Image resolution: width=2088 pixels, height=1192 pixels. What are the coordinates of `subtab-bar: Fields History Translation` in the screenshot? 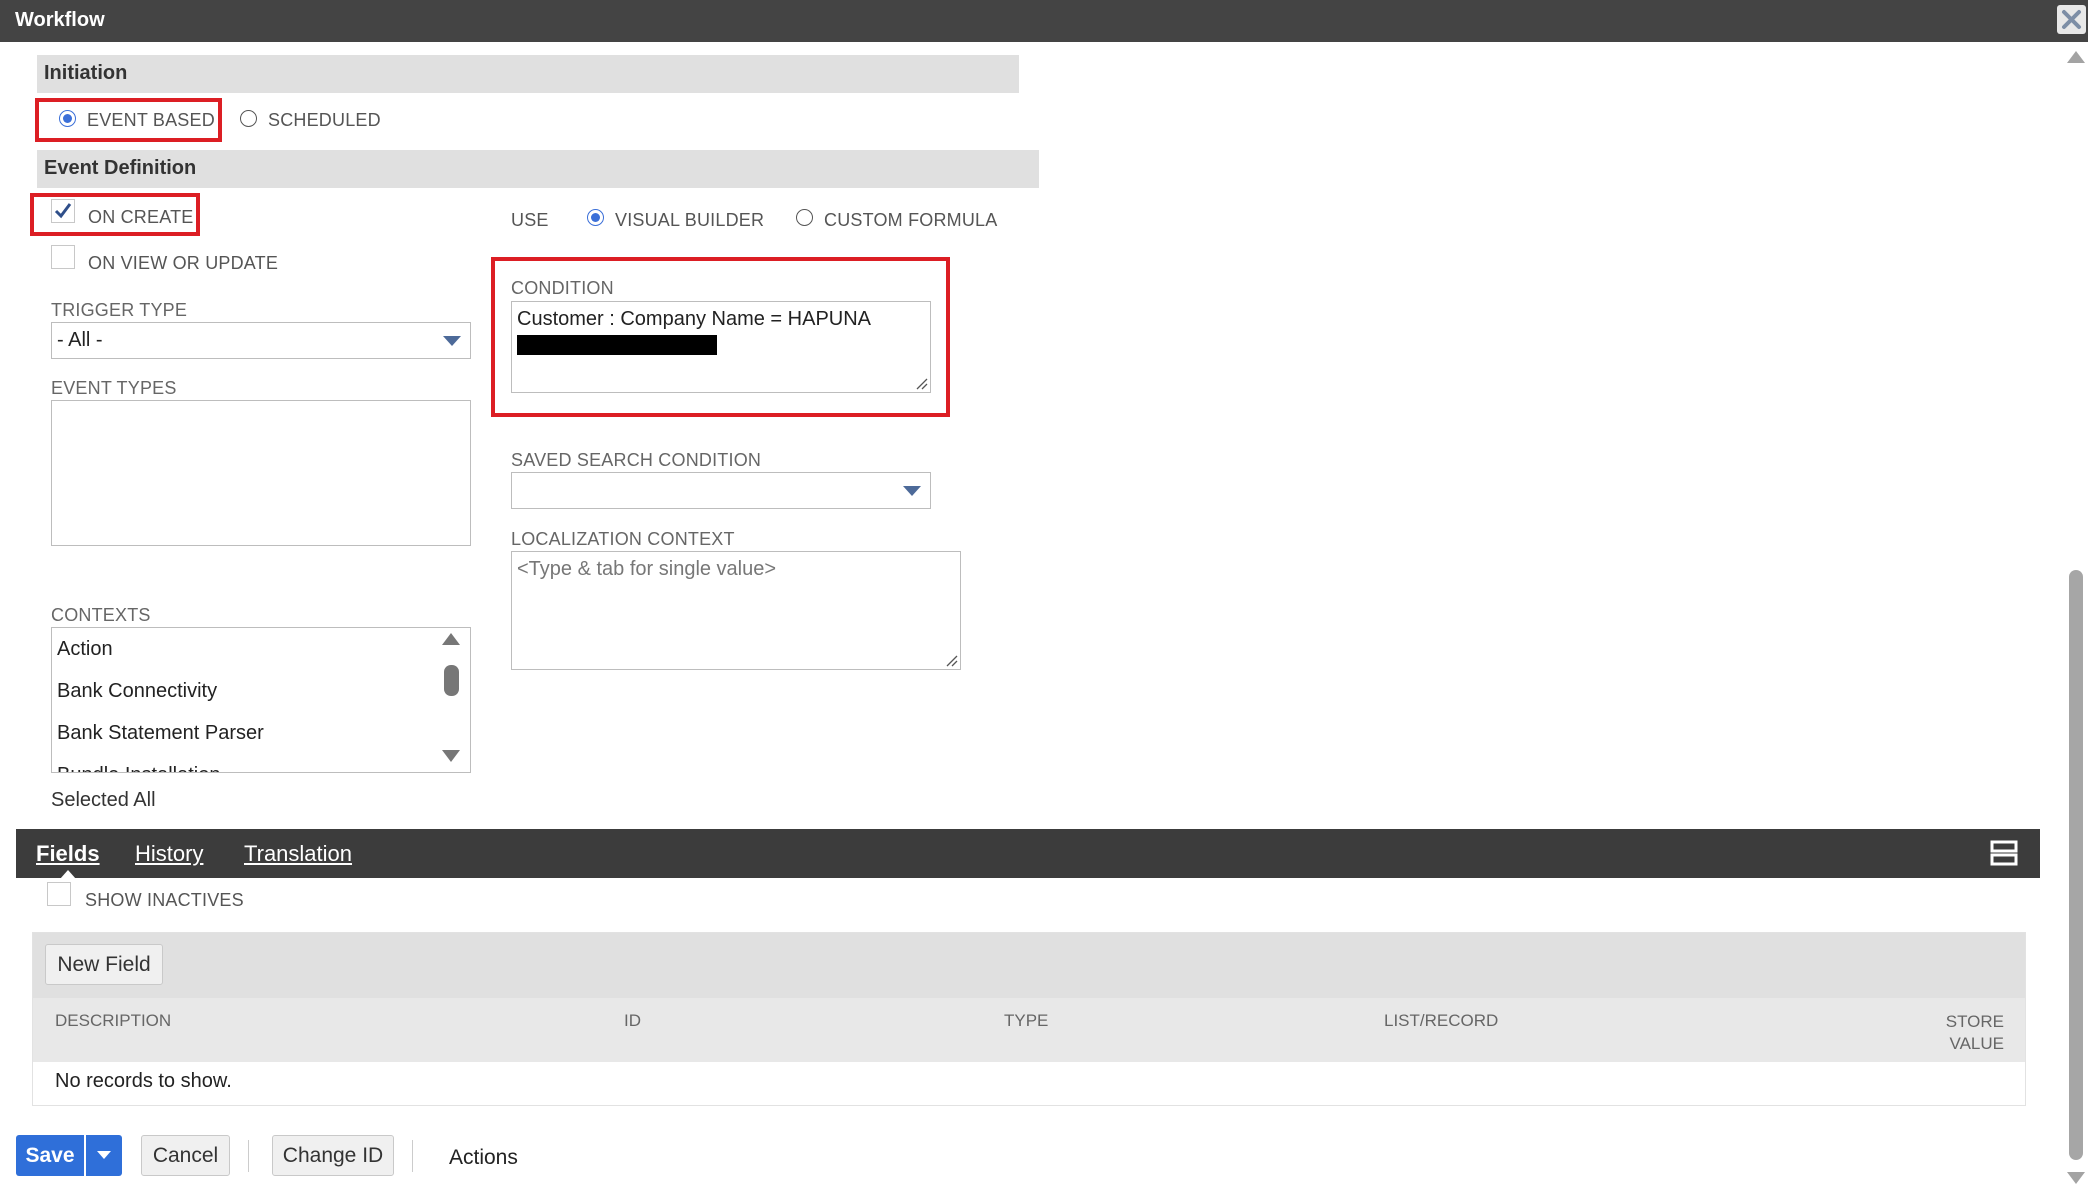 It's located at (1028, 853).